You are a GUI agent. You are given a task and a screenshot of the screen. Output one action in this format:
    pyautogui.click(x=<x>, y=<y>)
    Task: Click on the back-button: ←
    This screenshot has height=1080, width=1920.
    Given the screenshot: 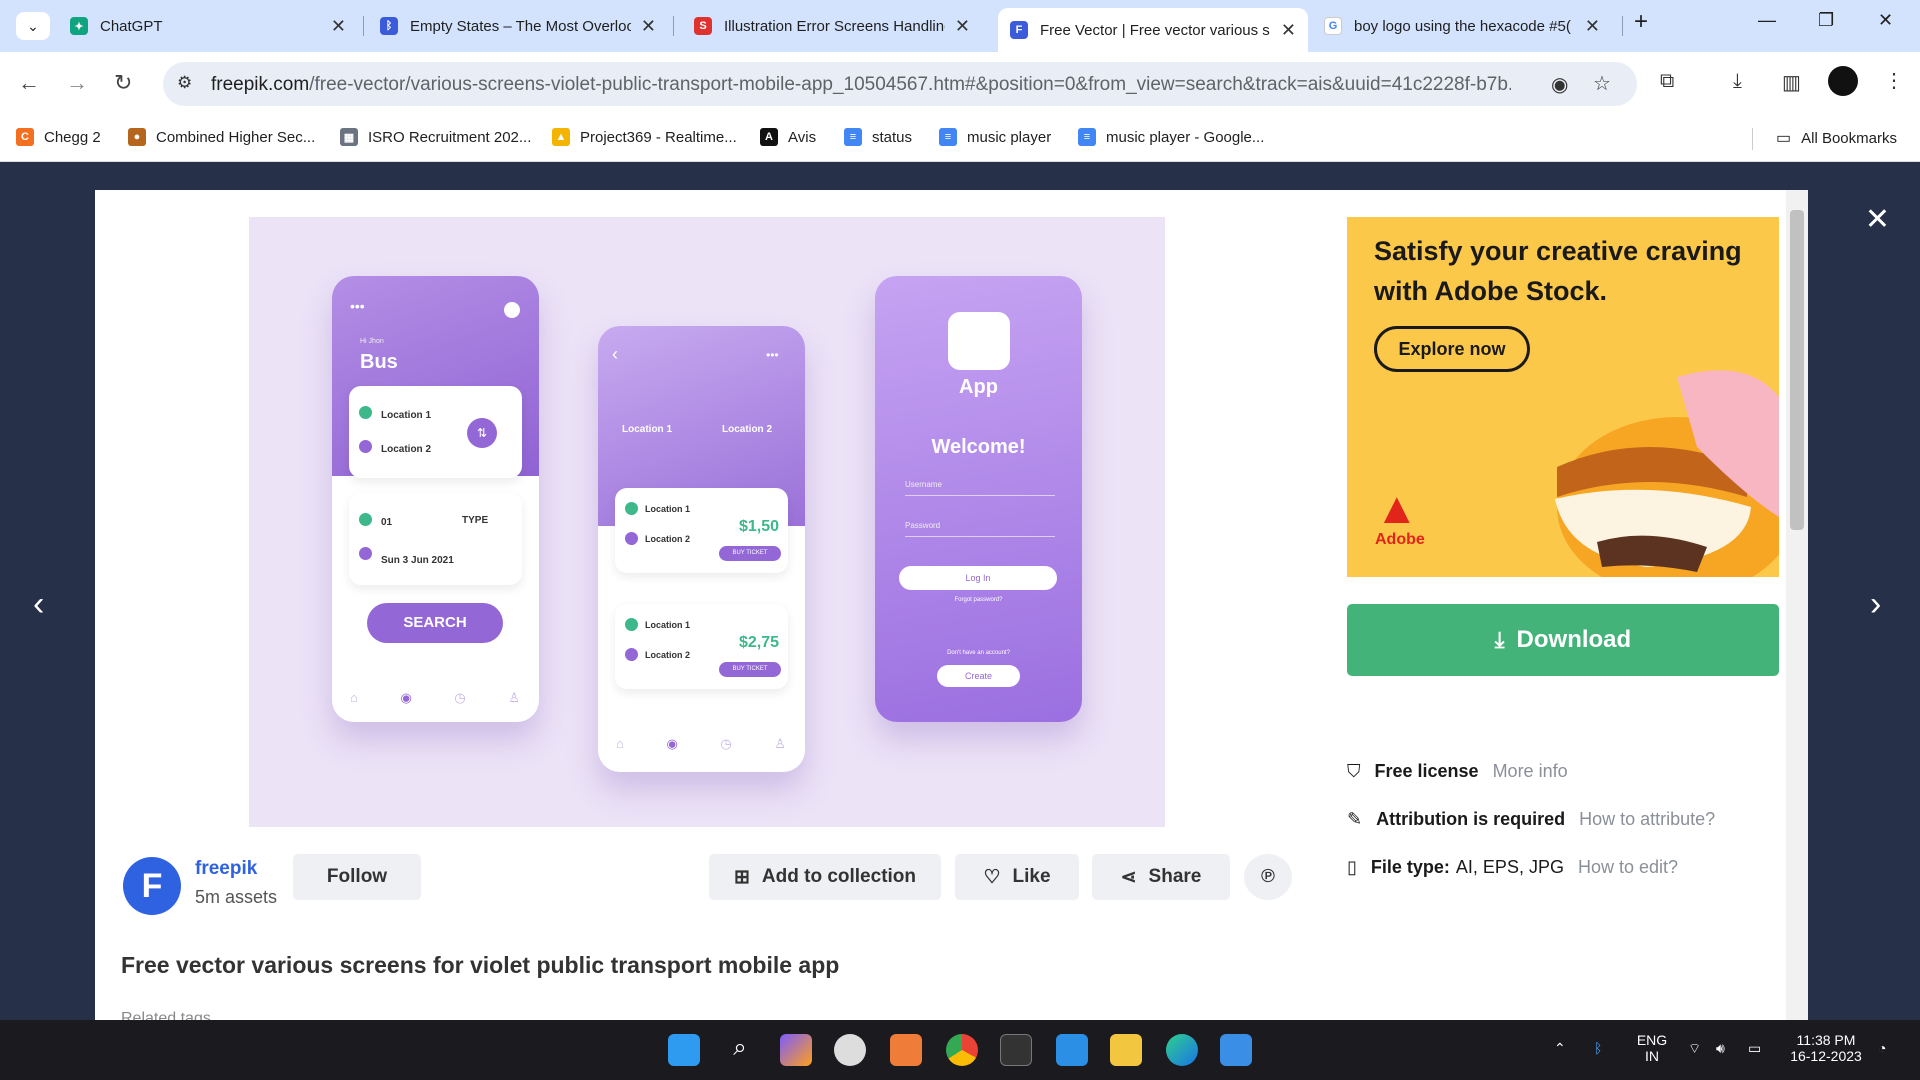 What is the action you would take?
    pyautogui.click(x=29, y=83)
    